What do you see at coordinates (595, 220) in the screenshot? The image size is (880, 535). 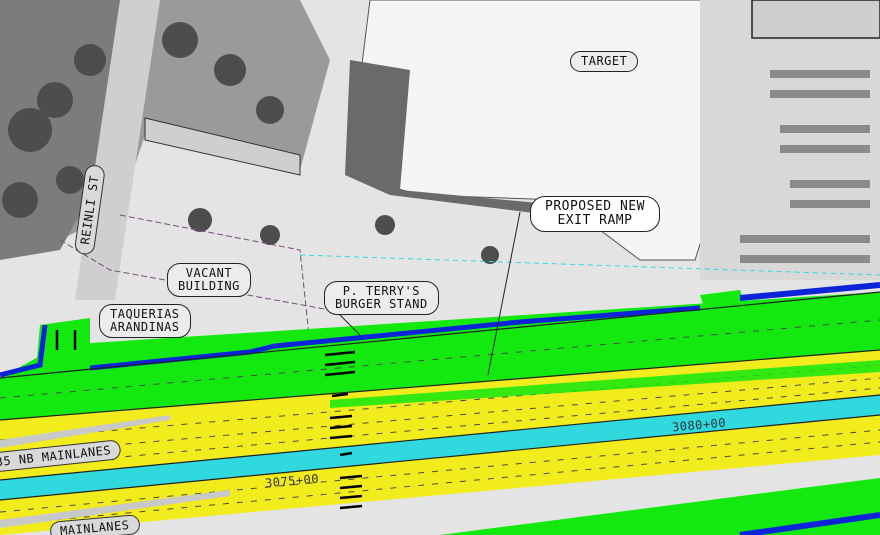 I see `proposed-ramp-line2: EXIT RAMP` at bounding box center [595, 220].